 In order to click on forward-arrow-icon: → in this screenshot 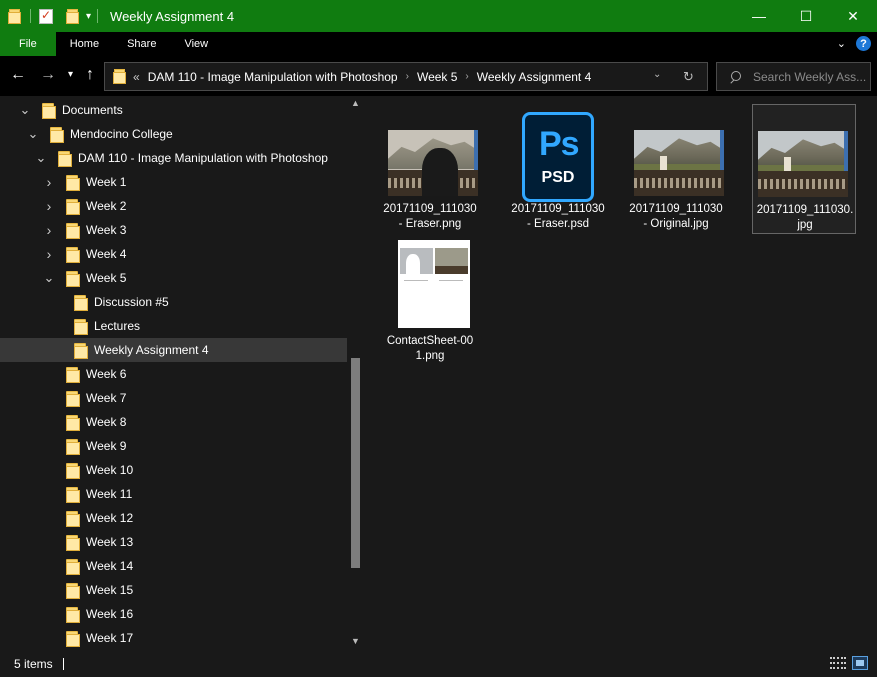, I will do `click(48, 75)`.